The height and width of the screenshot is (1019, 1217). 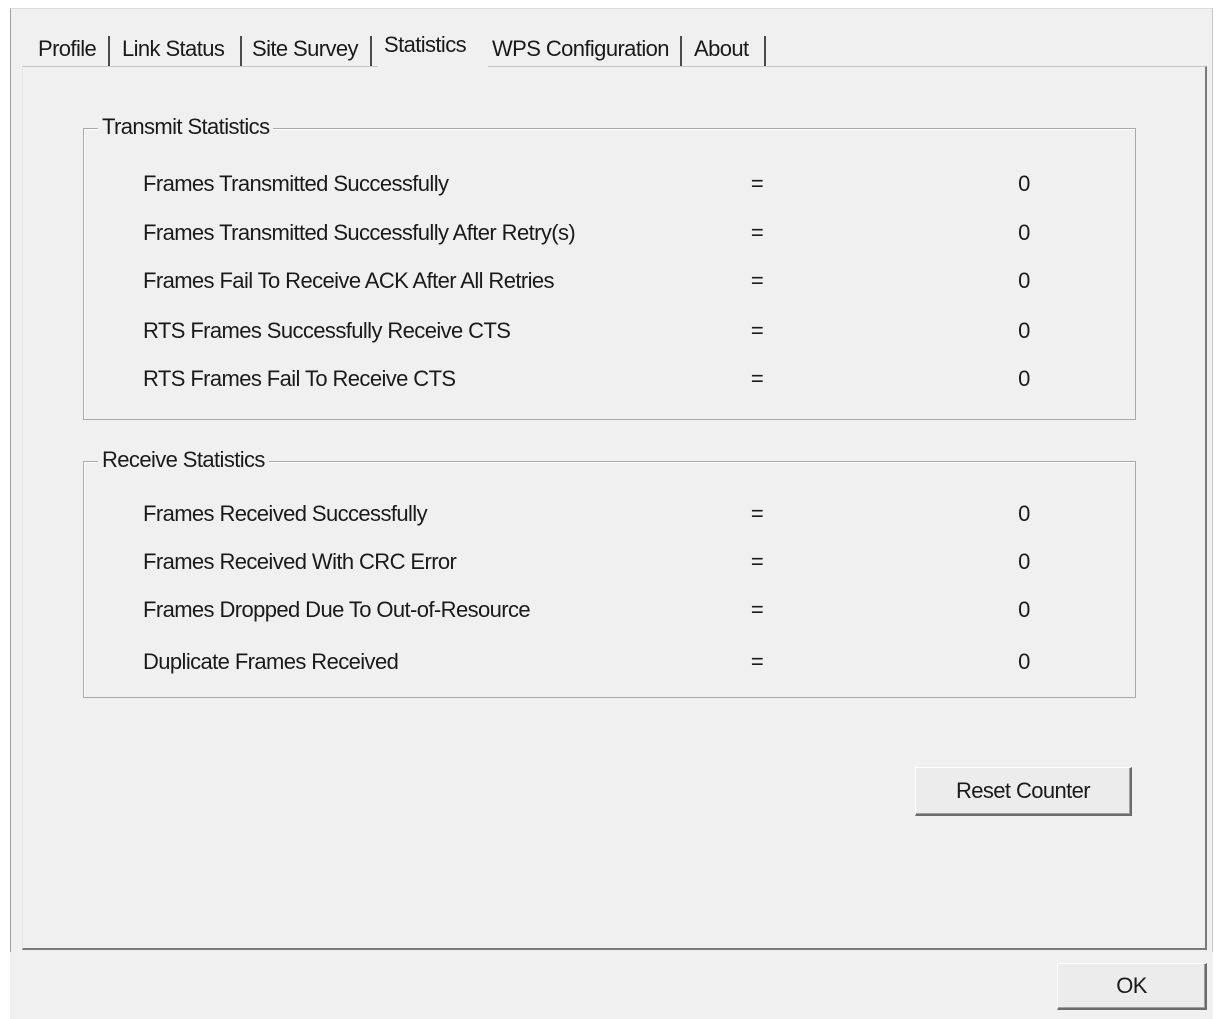 What do you see at coordinates (609, 514) in the screenshot?
I see `stat-row: Frames Received Successfully = 0` at bounding box center [609, 514].